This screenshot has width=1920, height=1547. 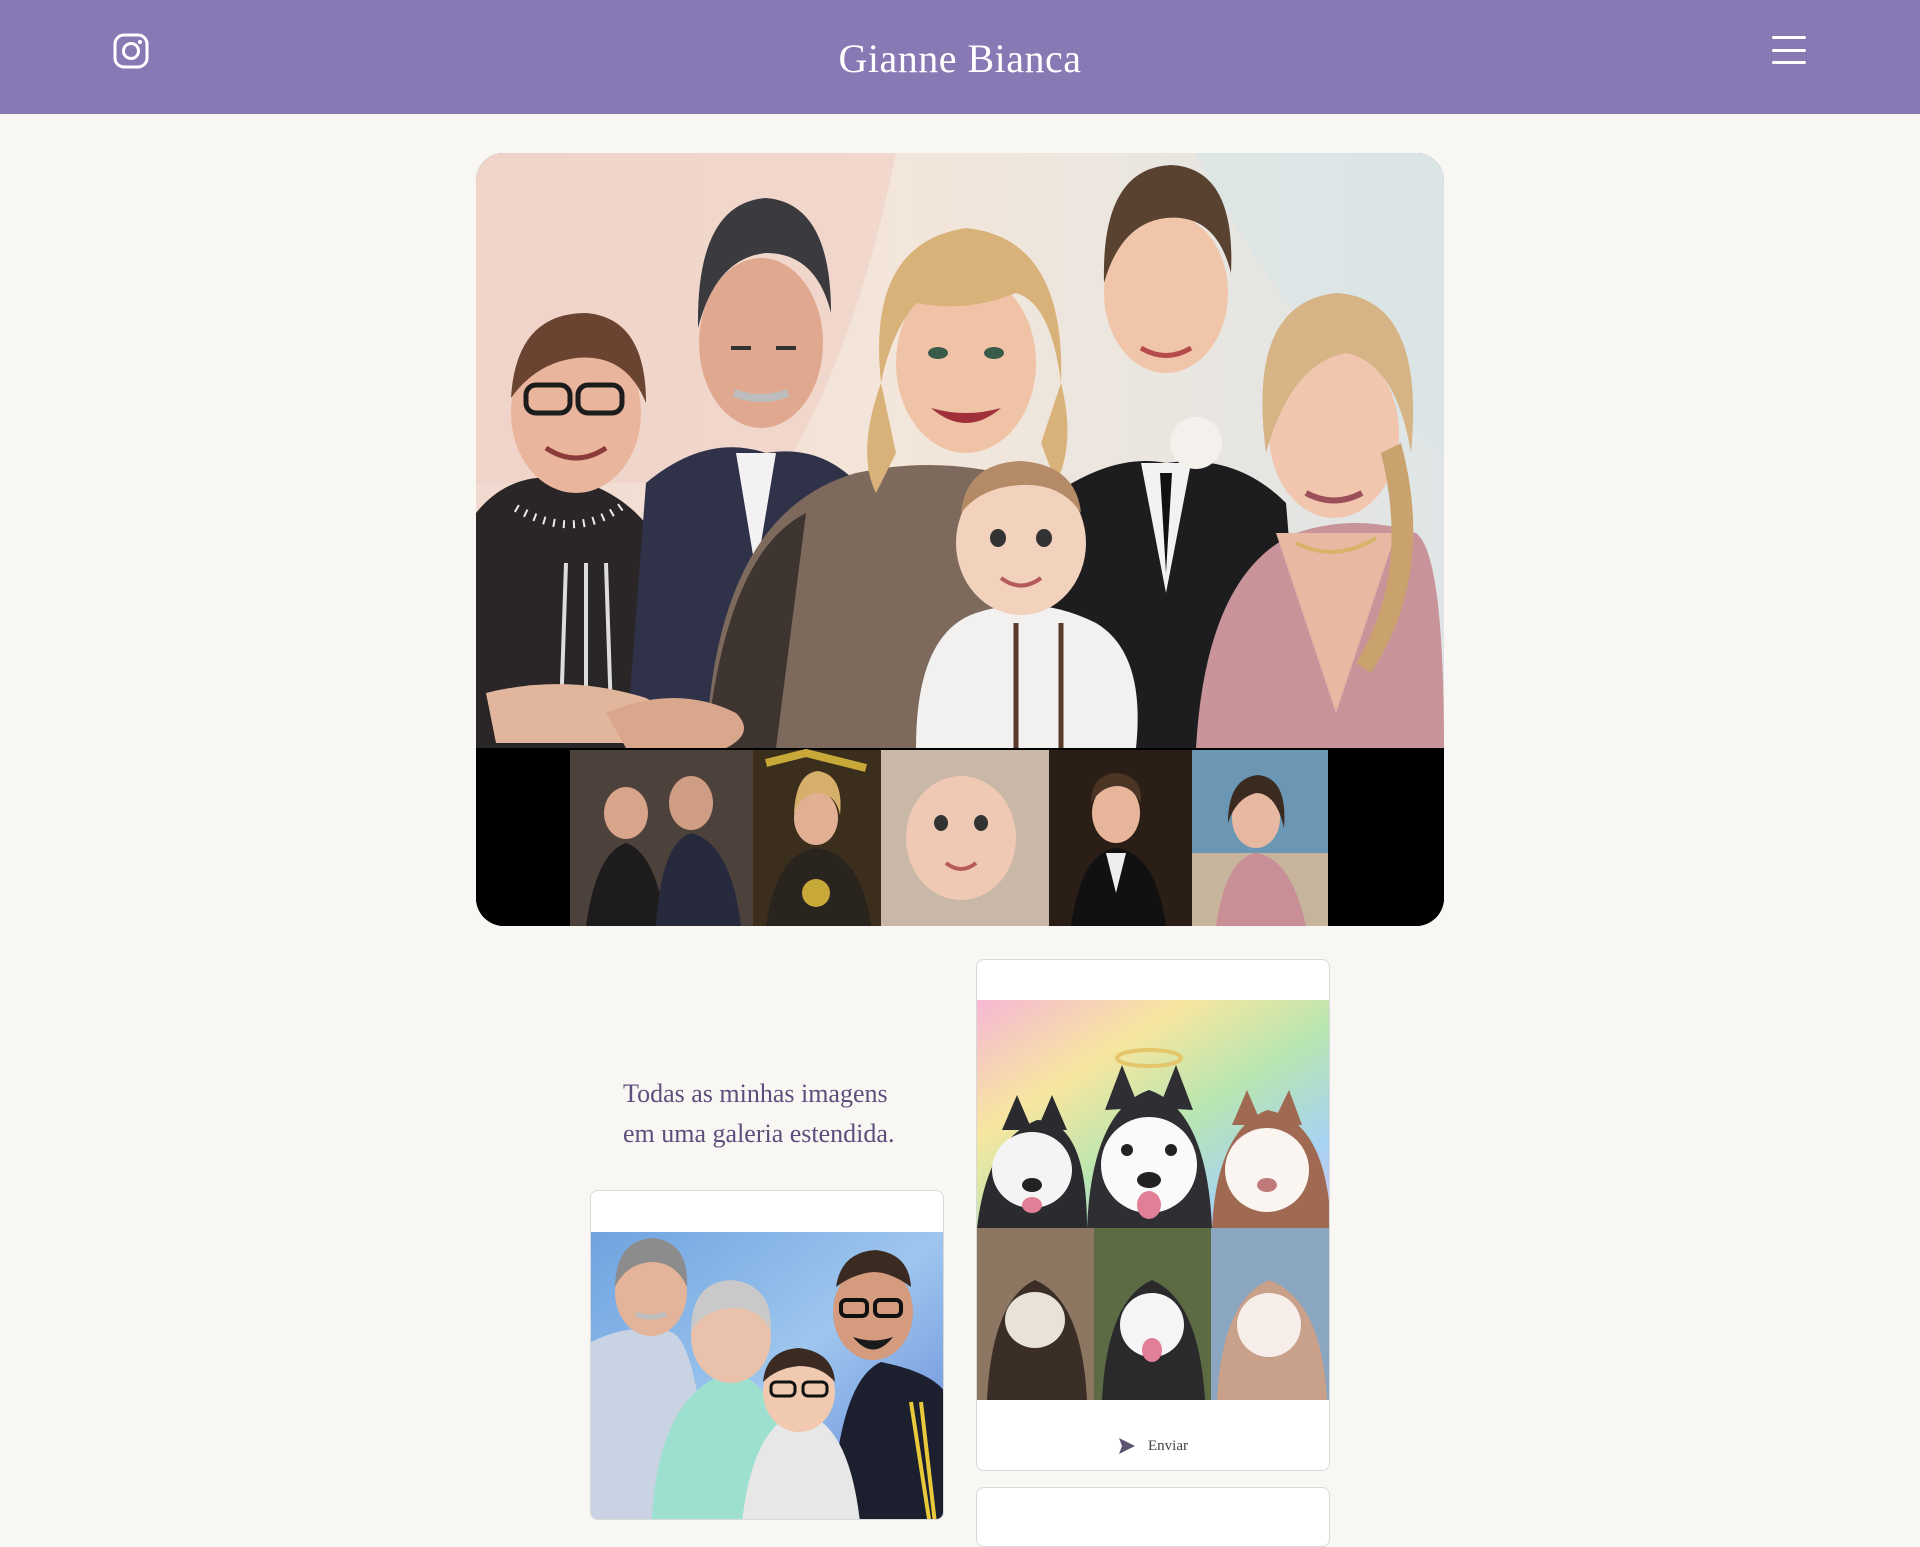 I want to click on site-header: Gianne Bianca, so click(x=960, y=57).